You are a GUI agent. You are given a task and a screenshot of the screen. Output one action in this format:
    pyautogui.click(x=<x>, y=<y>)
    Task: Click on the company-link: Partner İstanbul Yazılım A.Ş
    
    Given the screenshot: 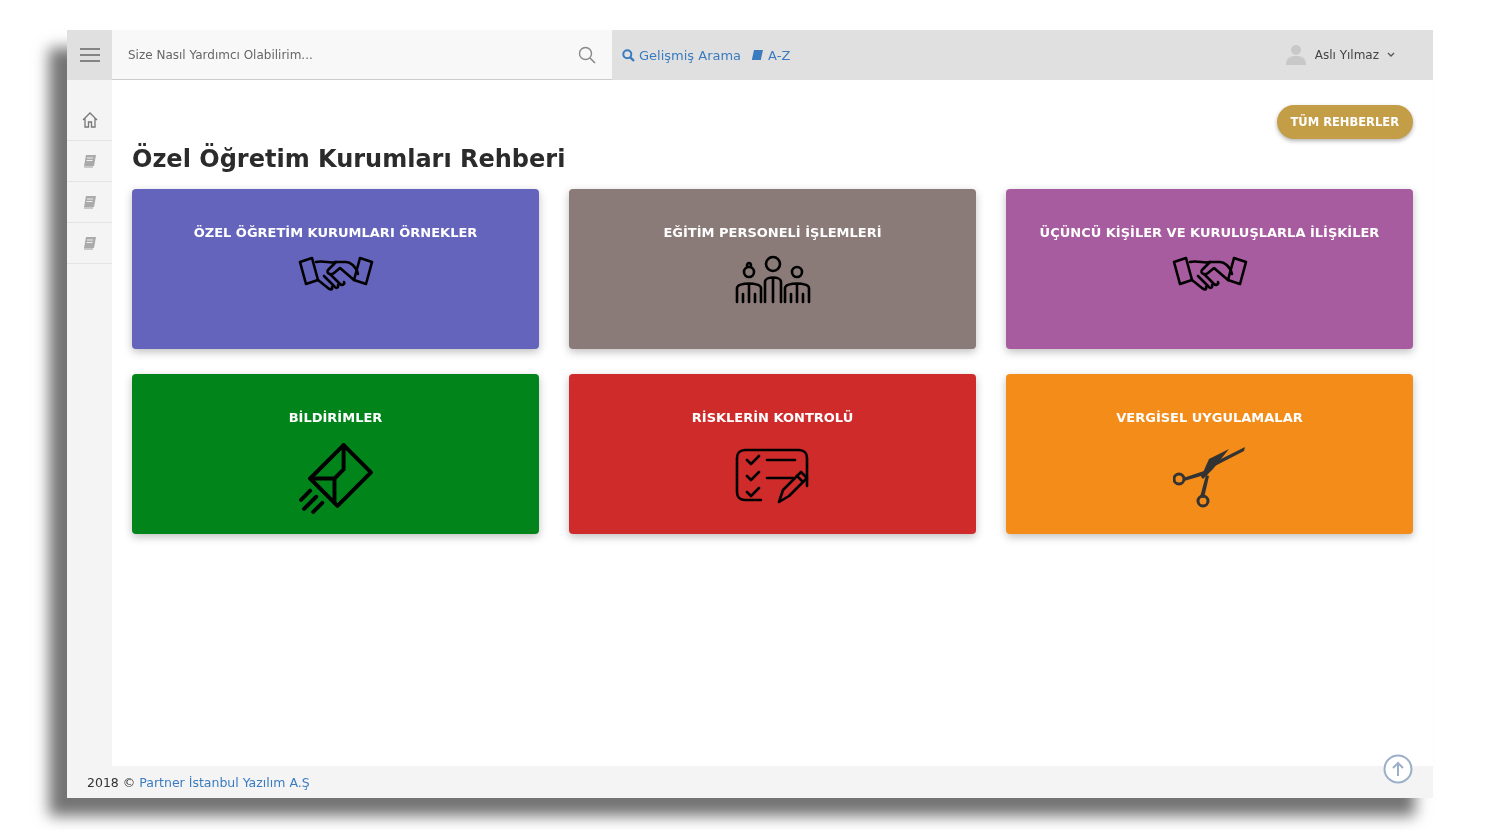 What is the action you would take?
    pyautogui.click(x=224, y=782)
    